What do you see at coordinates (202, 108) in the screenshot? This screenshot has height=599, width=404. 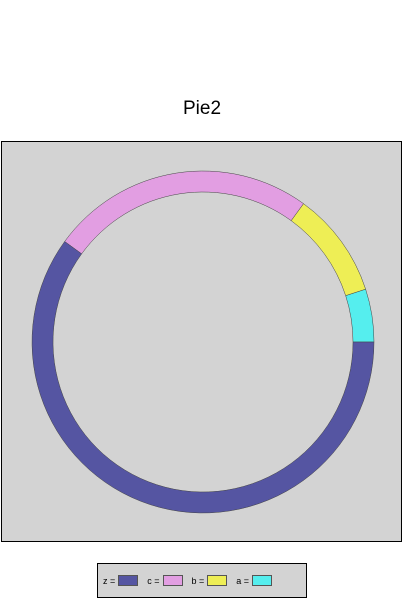 I see `chart-title: Pie2` at bounding box center [202, 108].